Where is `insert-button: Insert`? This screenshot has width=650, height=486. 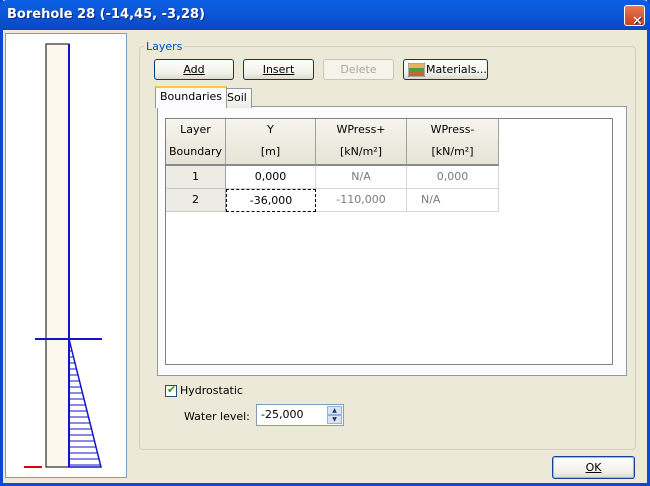
insert-button: Insert is located at coordinates (278, 69).